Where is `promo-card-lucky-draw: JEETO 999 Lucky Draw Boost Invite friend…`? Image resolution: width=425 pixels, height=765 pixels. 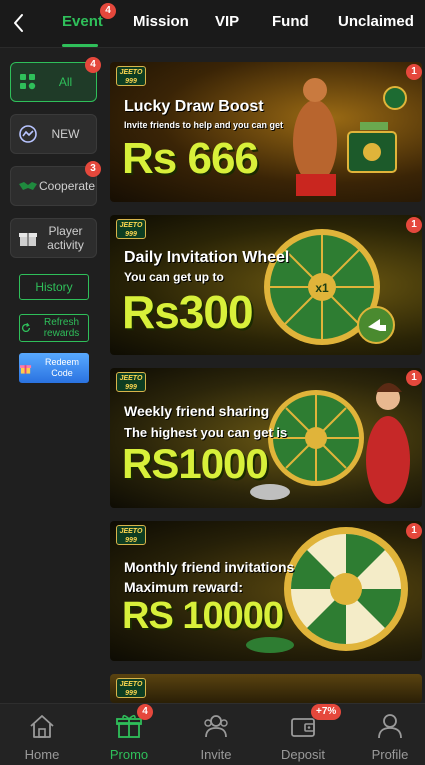
promo-card-lucky-draw: JEETO 999 Lucky Draw Boost Invite friend… is located at coordinates (266, 132).